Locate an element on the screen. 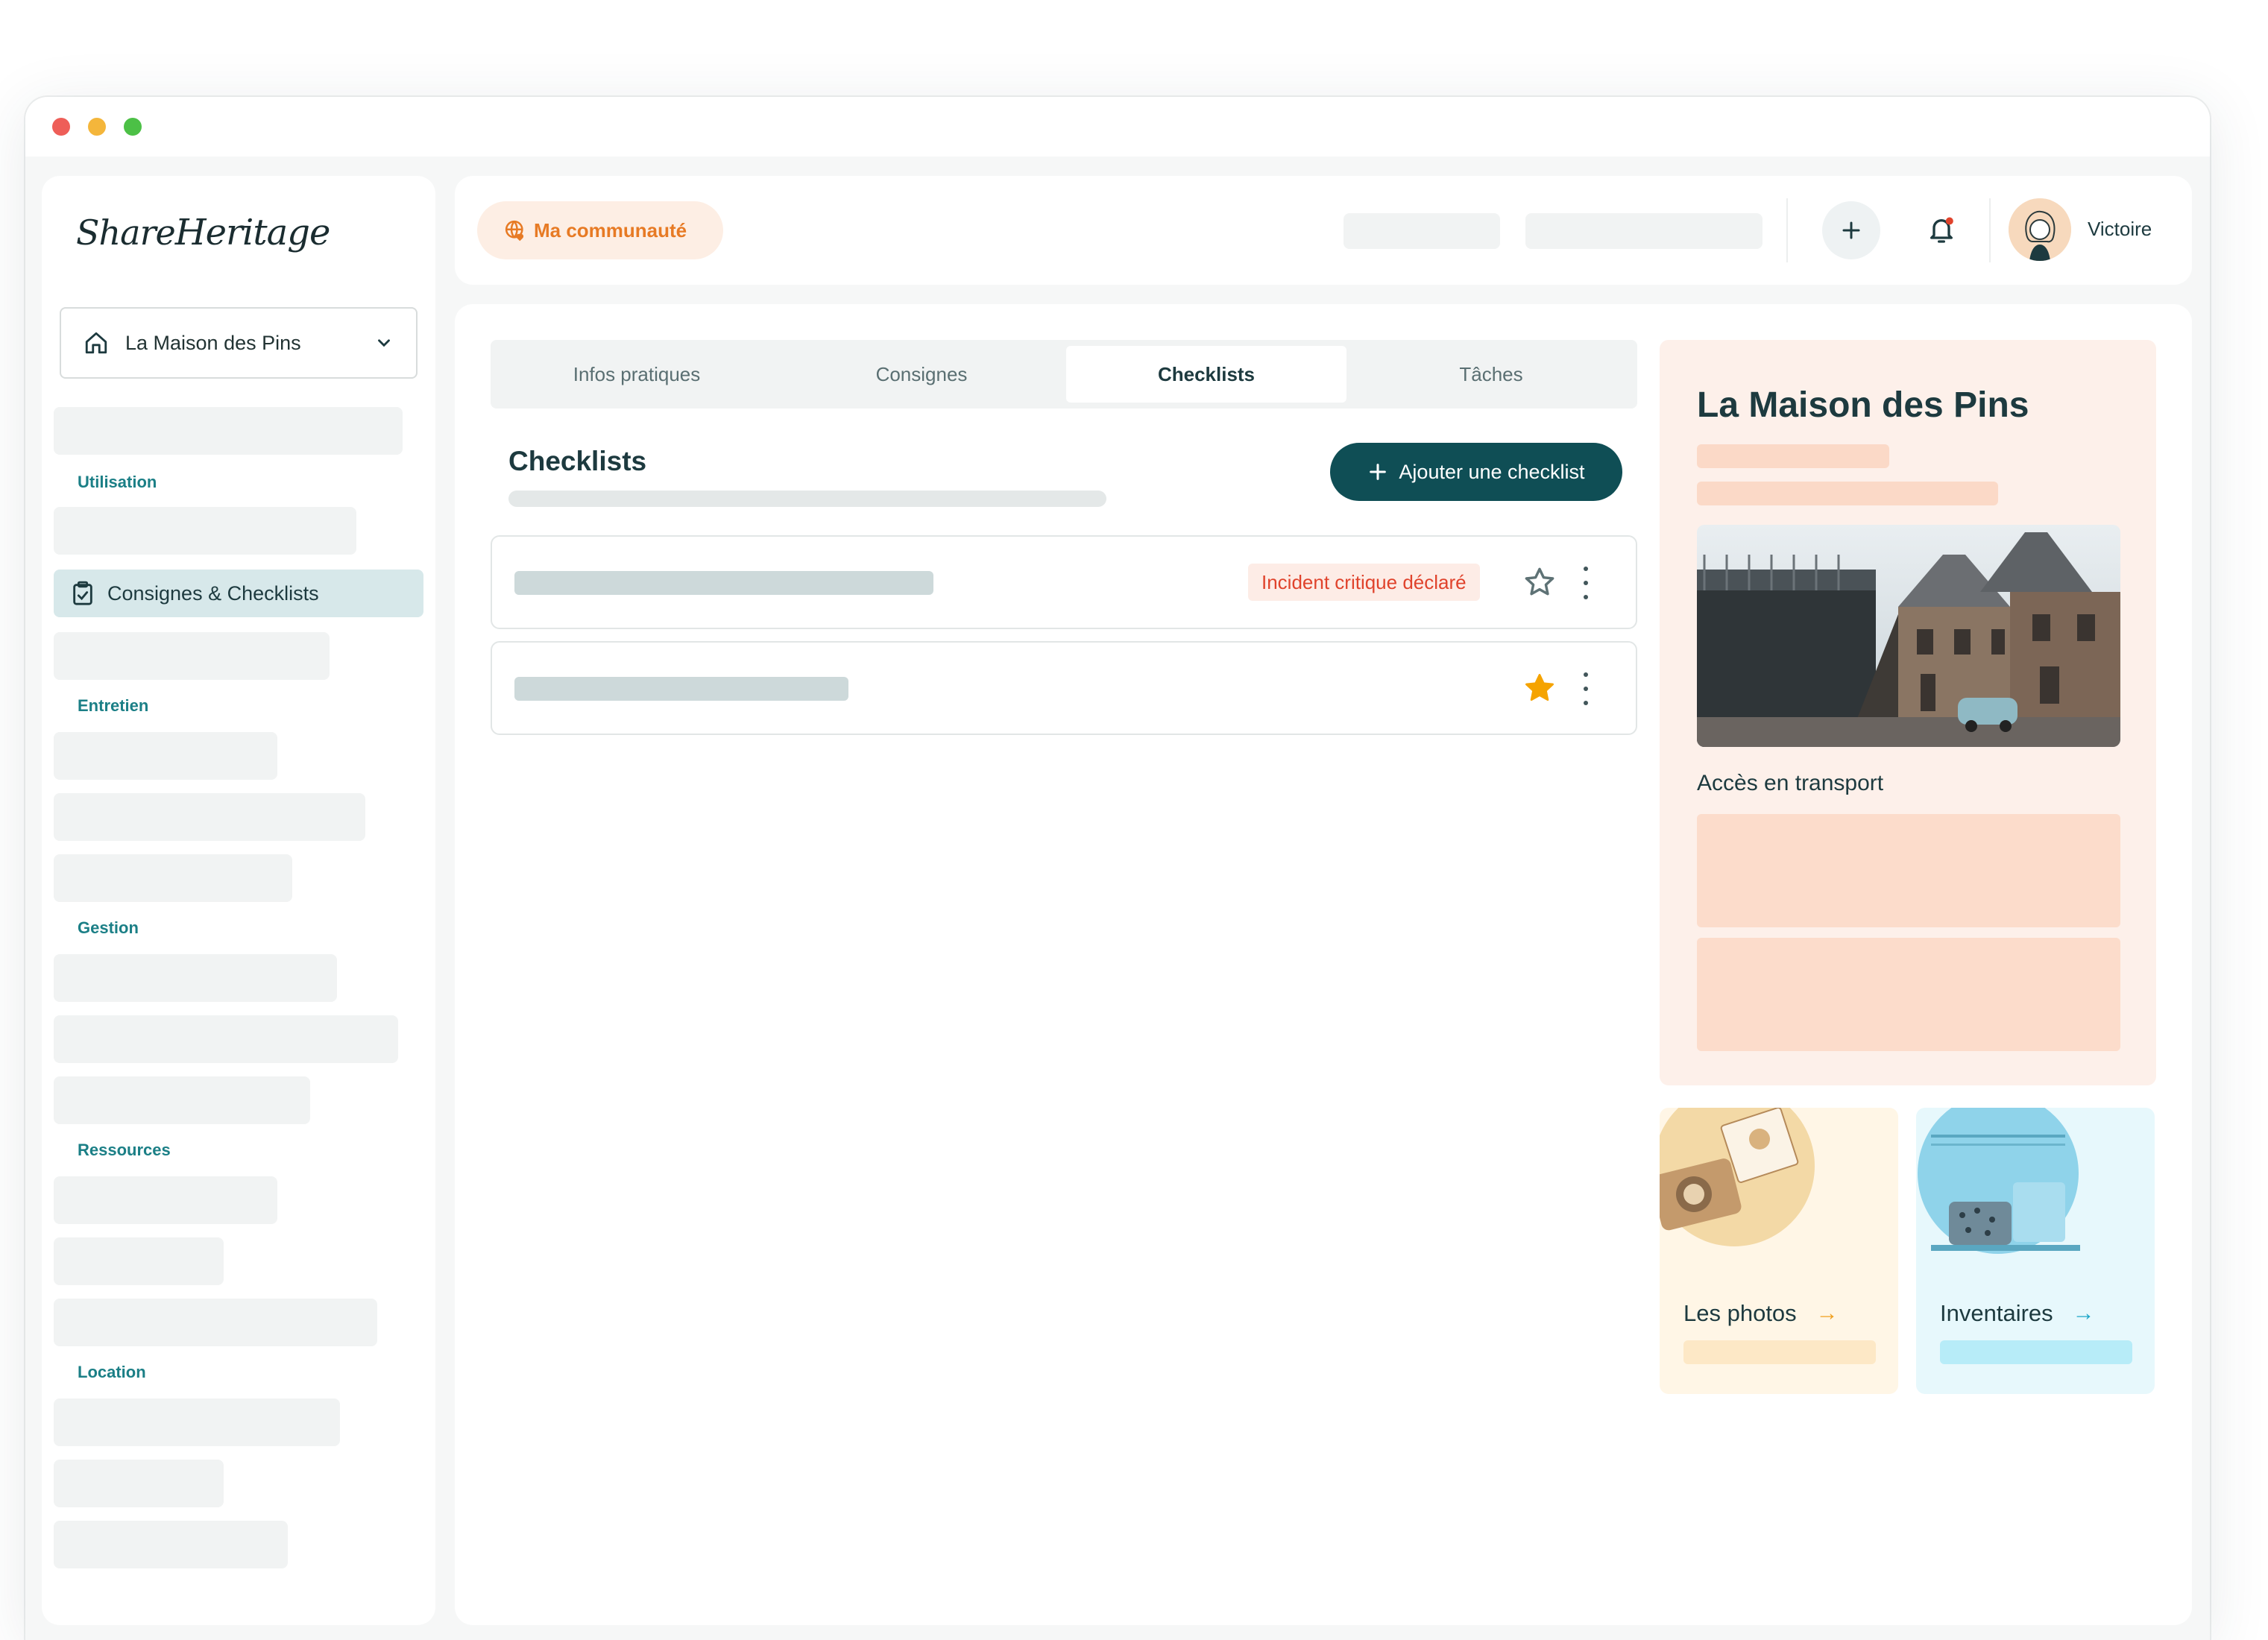 The width and height of the screenshot is (2268, 1640). inventory-illustration-icon is located at coordinates (1999, 1181).